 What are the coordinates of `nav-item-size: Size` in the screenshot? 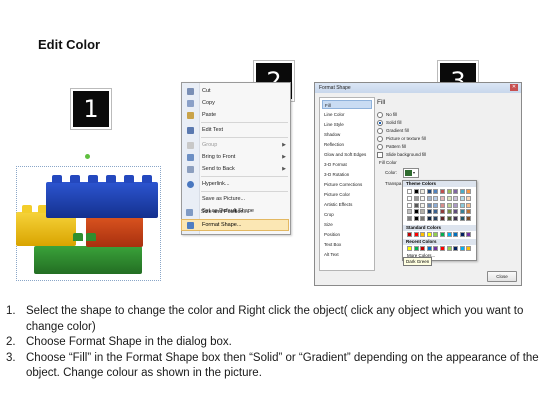 It's located at (347, 224).